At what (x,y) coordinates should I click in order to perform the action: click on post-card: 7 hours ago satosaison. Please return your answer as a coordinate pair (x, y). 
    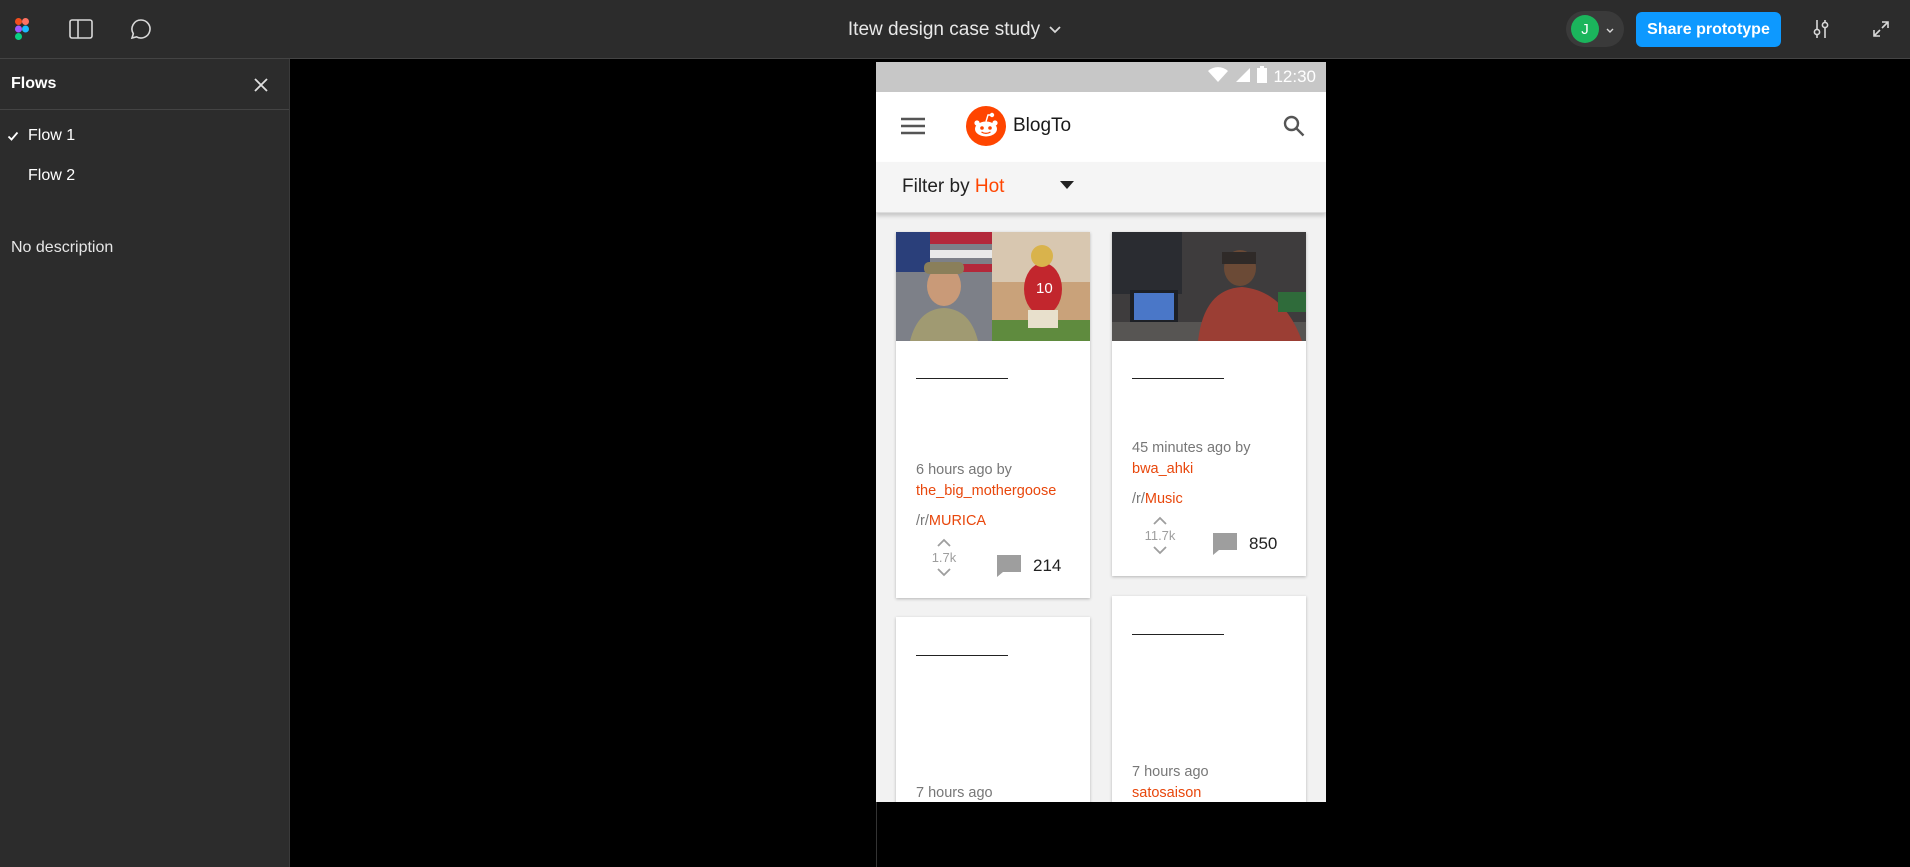
    Looking at the image, I should click on (1209, 699).